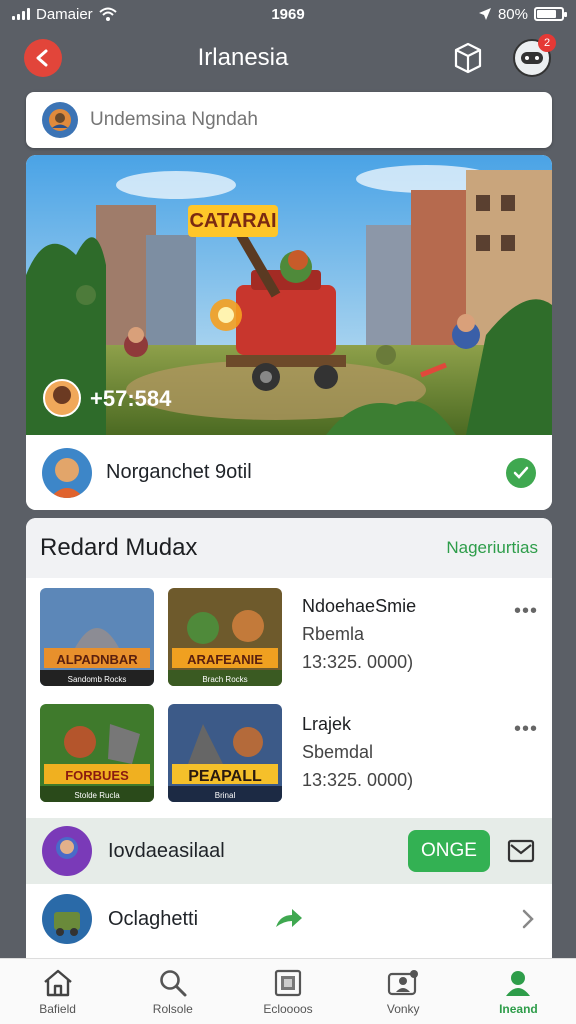 The image size is (576, 1024). I want to click on game-tile-art: FORBUES Stolde Rucla, so click(97, 753).